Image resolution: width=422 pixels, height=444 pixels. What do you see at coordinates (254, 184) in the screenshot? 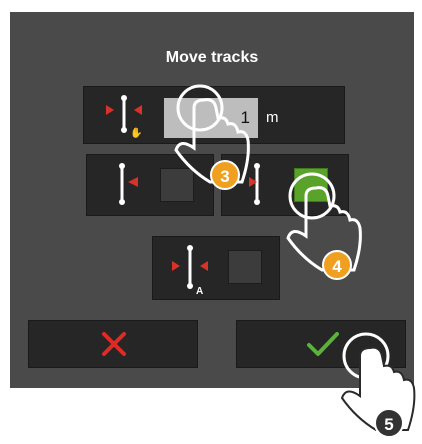
I see `shift-right-icon` at bounding box center [254, 184].